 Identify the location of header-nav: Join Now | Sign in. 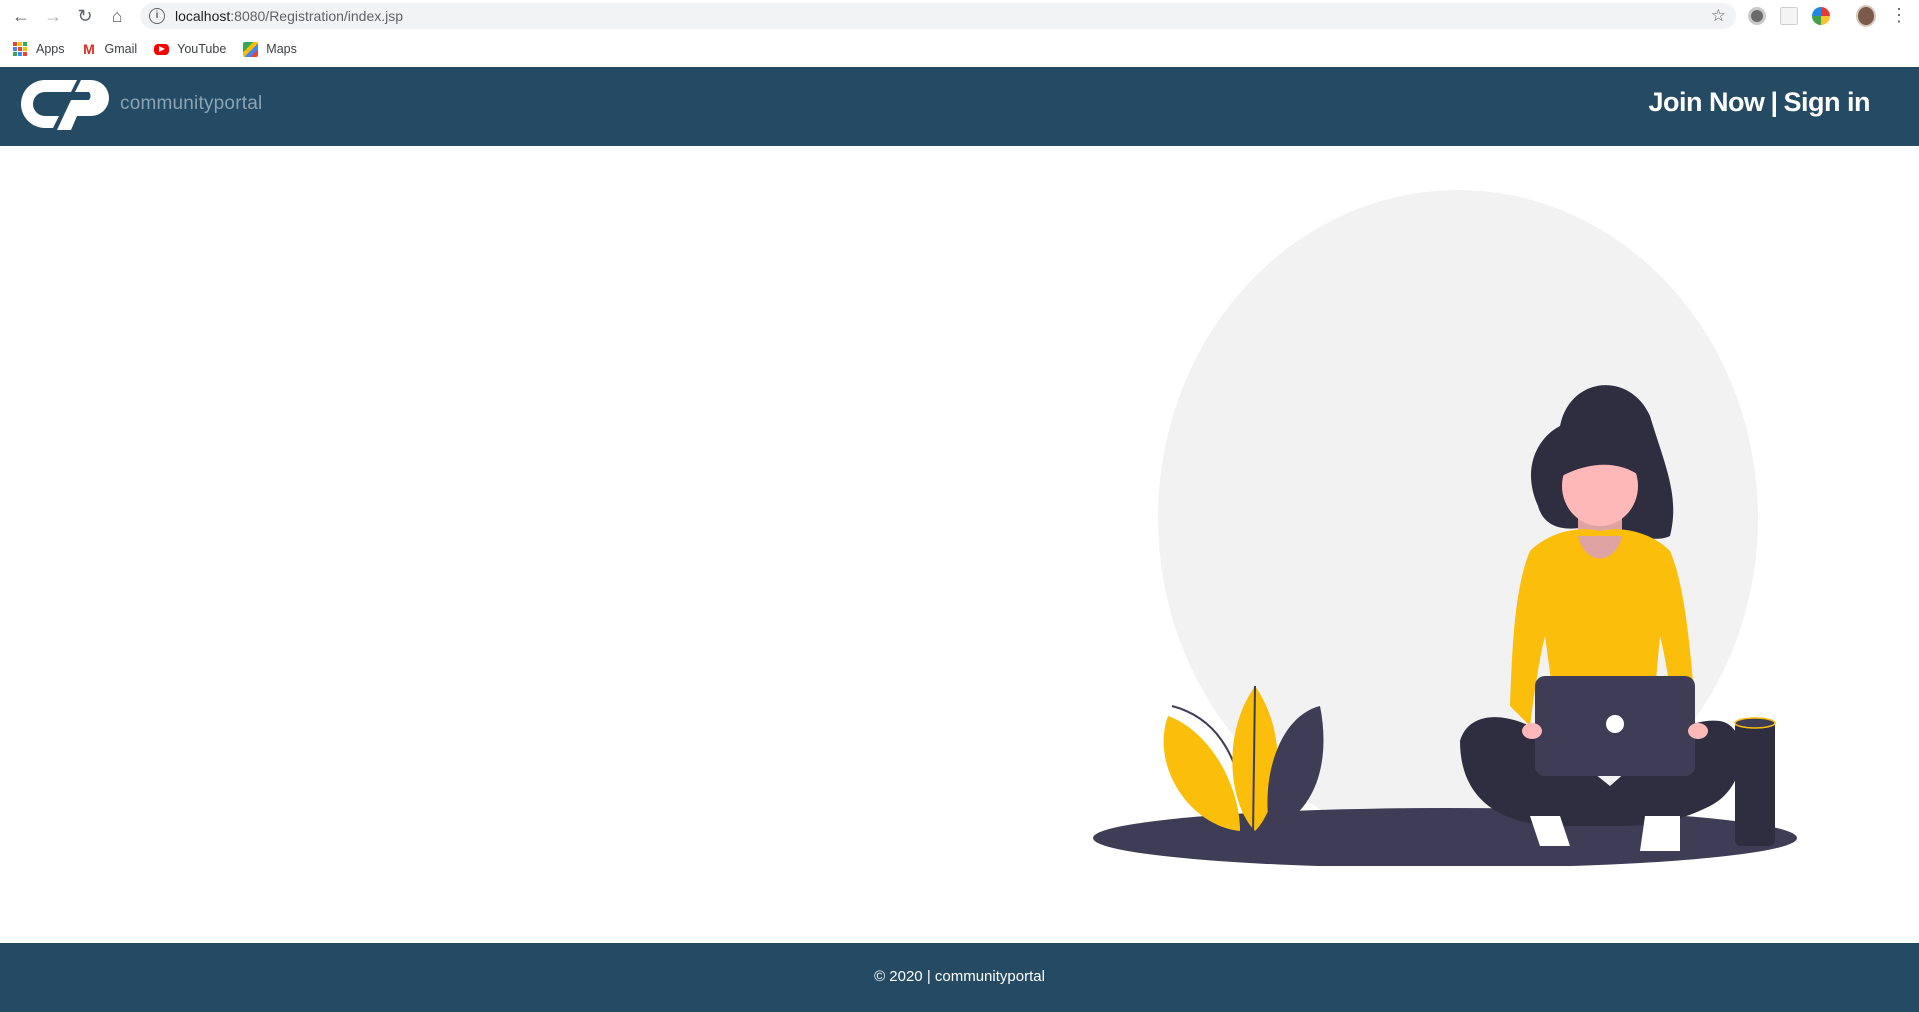
(1759, 102).